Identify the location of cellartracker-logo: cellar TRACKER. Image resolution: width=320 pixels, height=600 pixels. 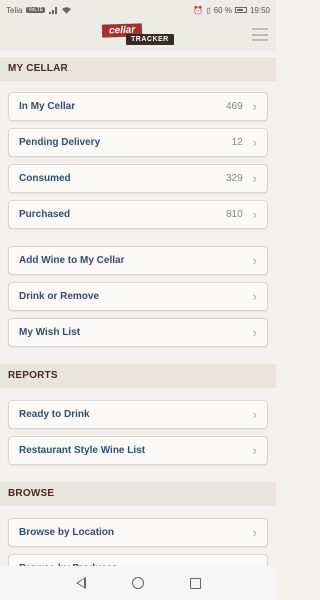
(138, 35).